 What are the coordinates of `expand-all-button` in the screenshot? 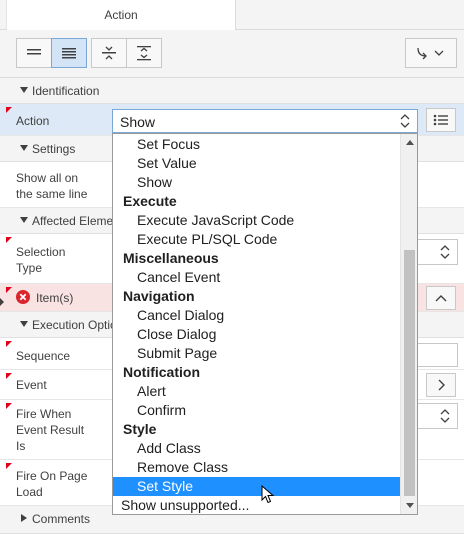 It's located at (144, 53).